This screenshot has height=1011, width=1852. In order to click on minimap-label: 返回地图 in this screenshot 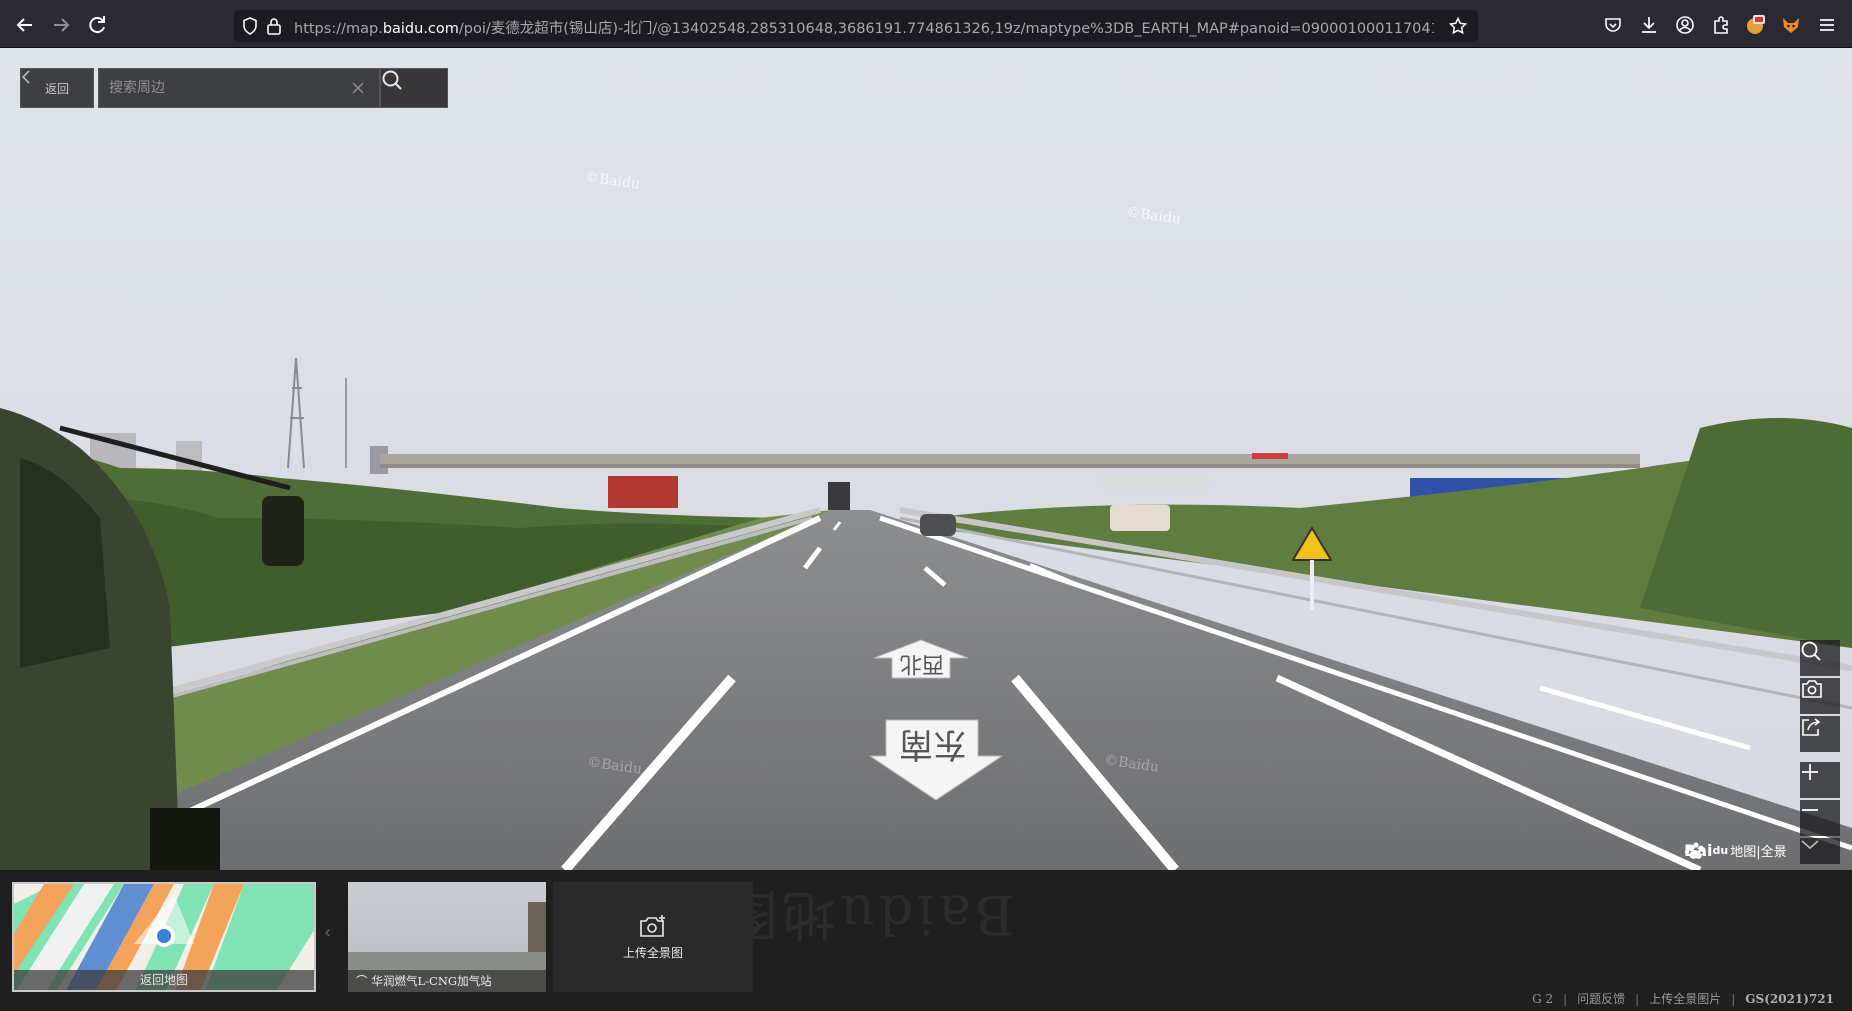, I will do `click(164, 980)`.